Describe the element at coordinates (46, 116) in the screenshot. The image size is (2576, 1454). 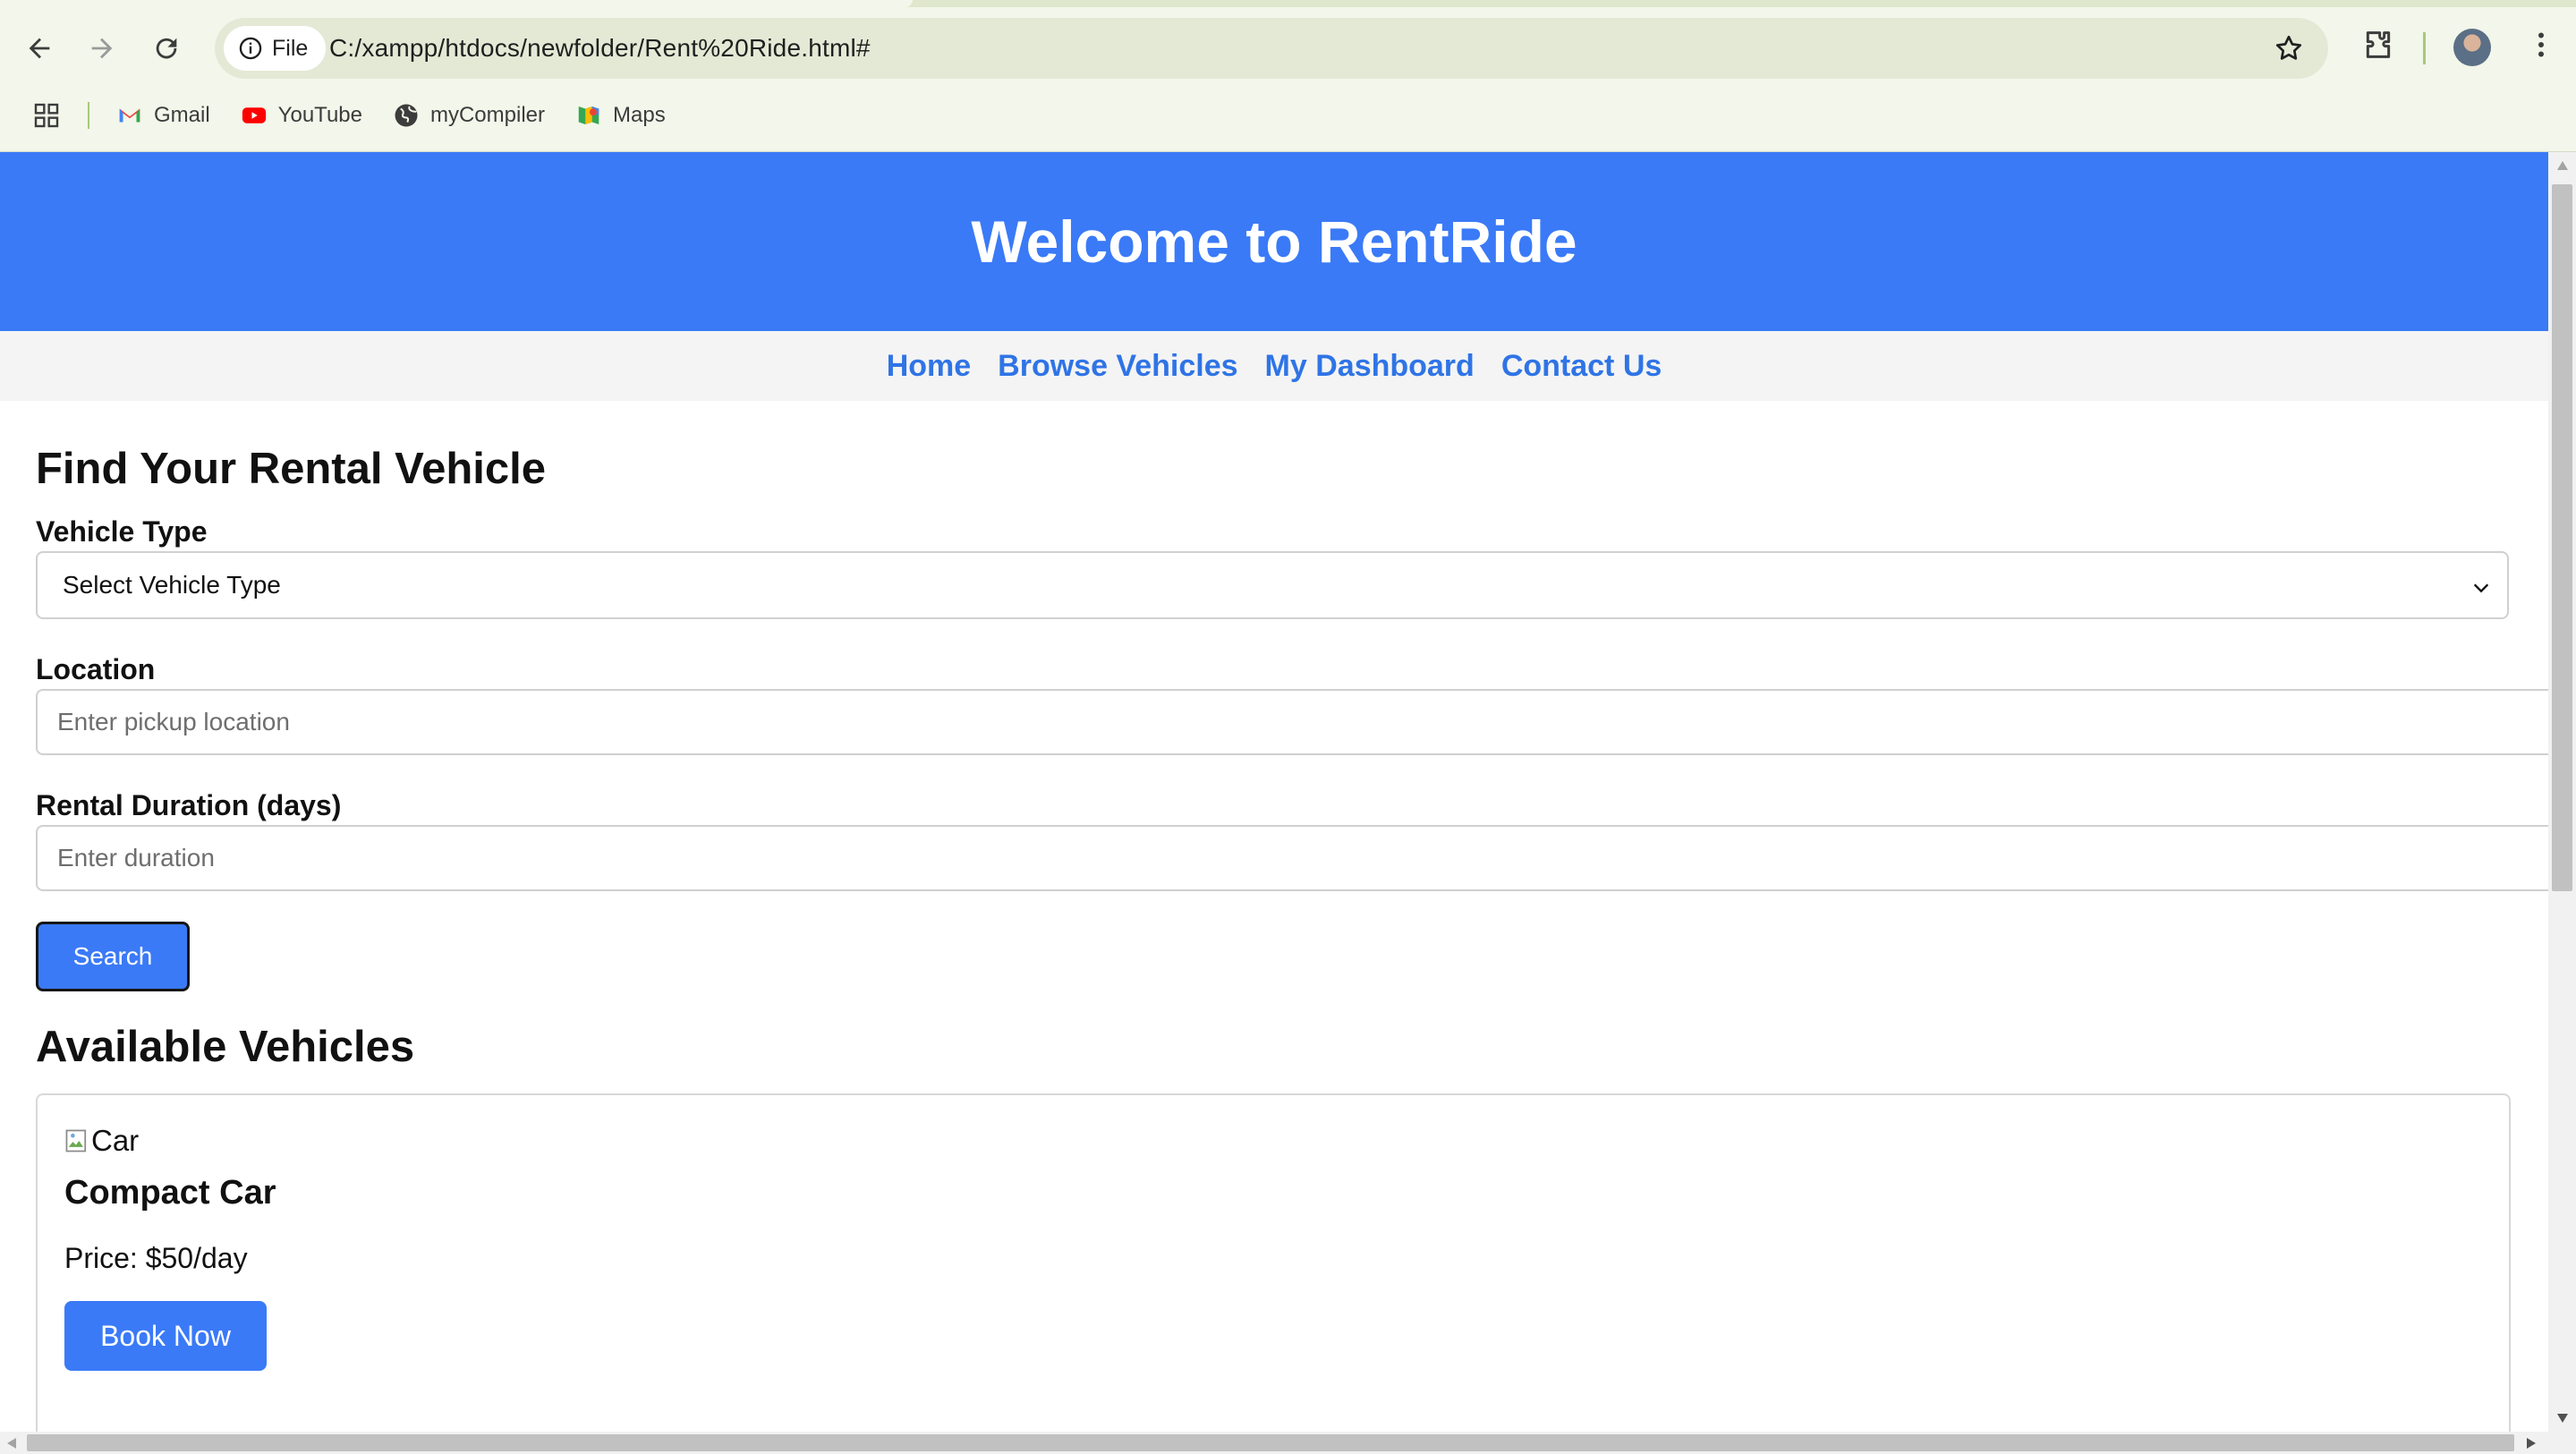
I see `apps-grid-icon` at that location.